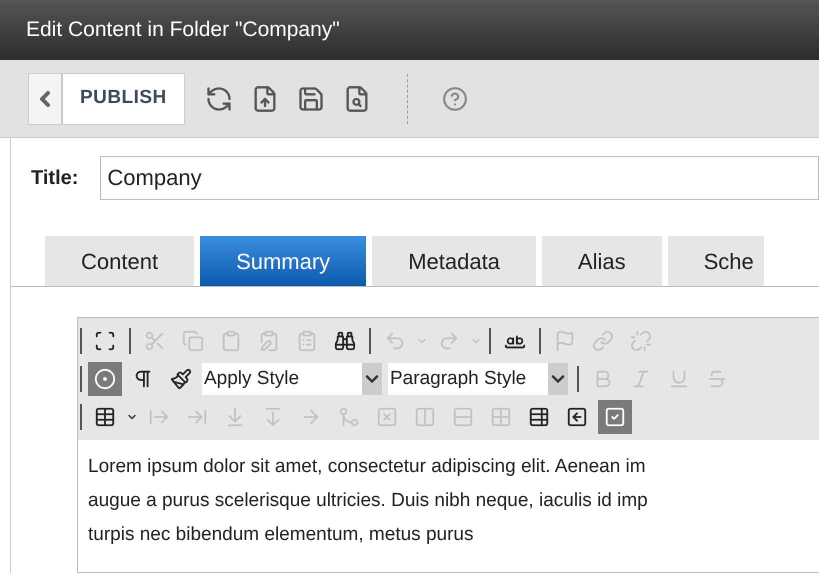  Describe the element at coordinates (54, 178) in the screenshot. I see `title-label: Title:` at that location.